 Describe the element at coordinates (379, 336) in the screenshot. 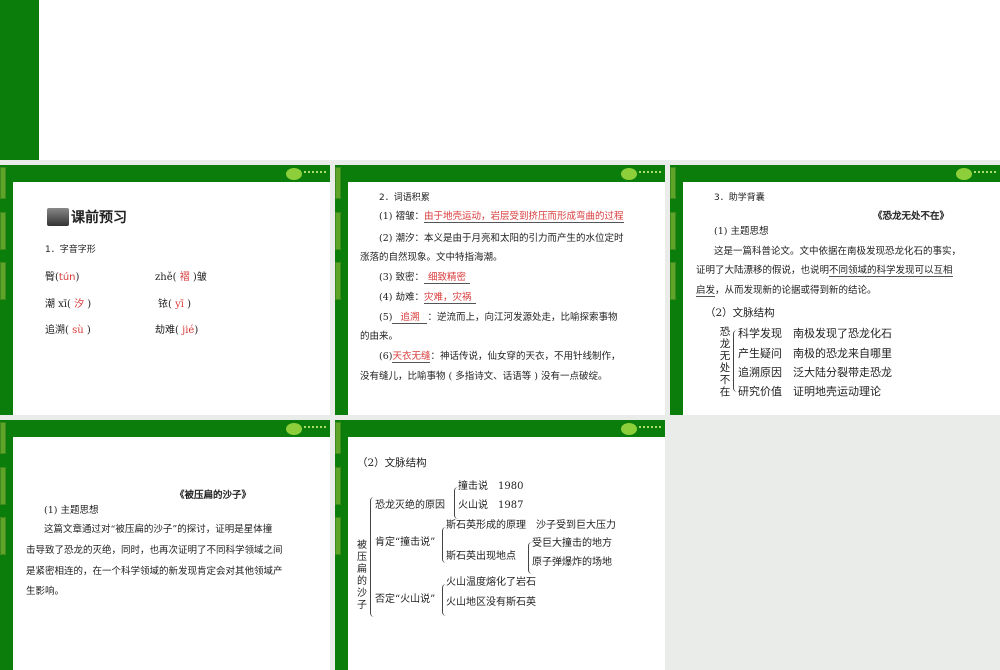

I see `definition: 的由来。` at that location.